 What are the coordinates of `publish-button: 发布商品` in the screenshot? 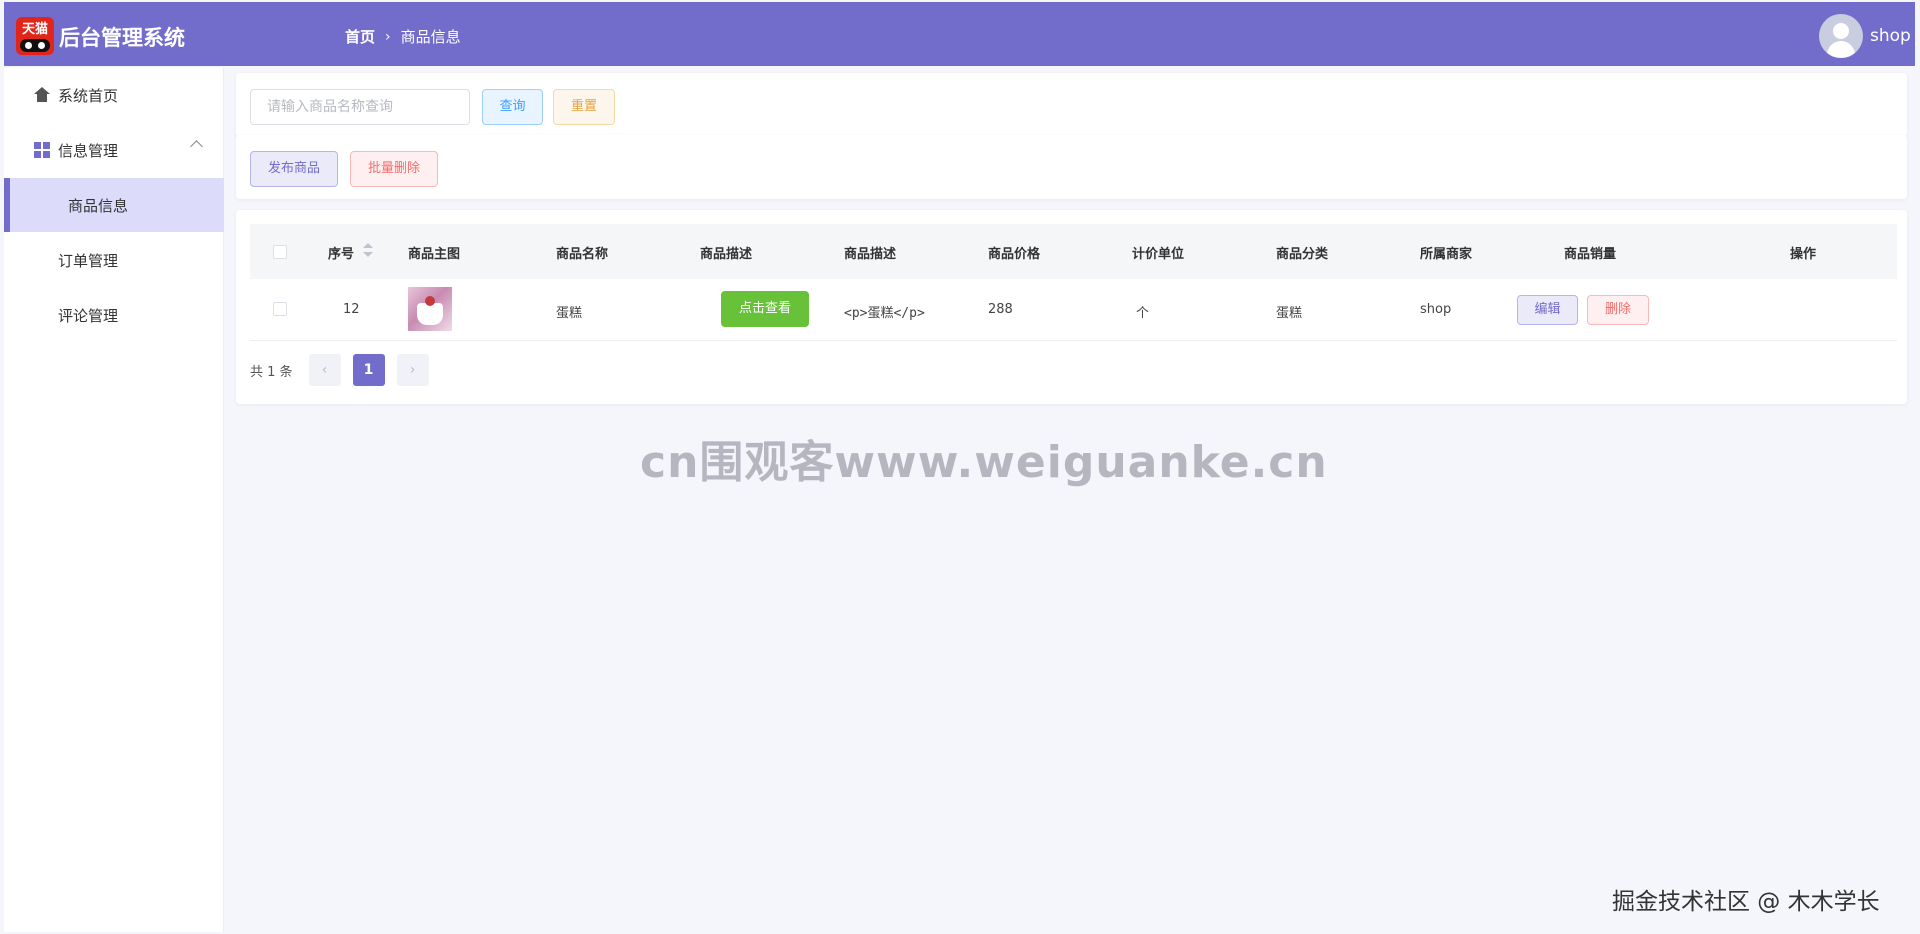 It's located at (294, 169).